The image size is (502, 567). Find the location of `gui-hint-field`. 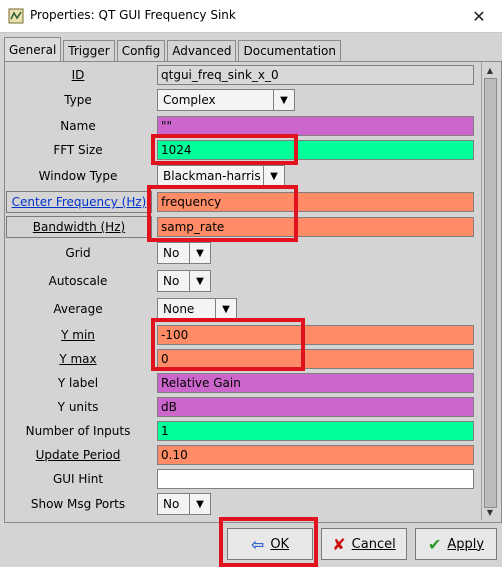

gui-hint-field is located at coordinates (315, 479).